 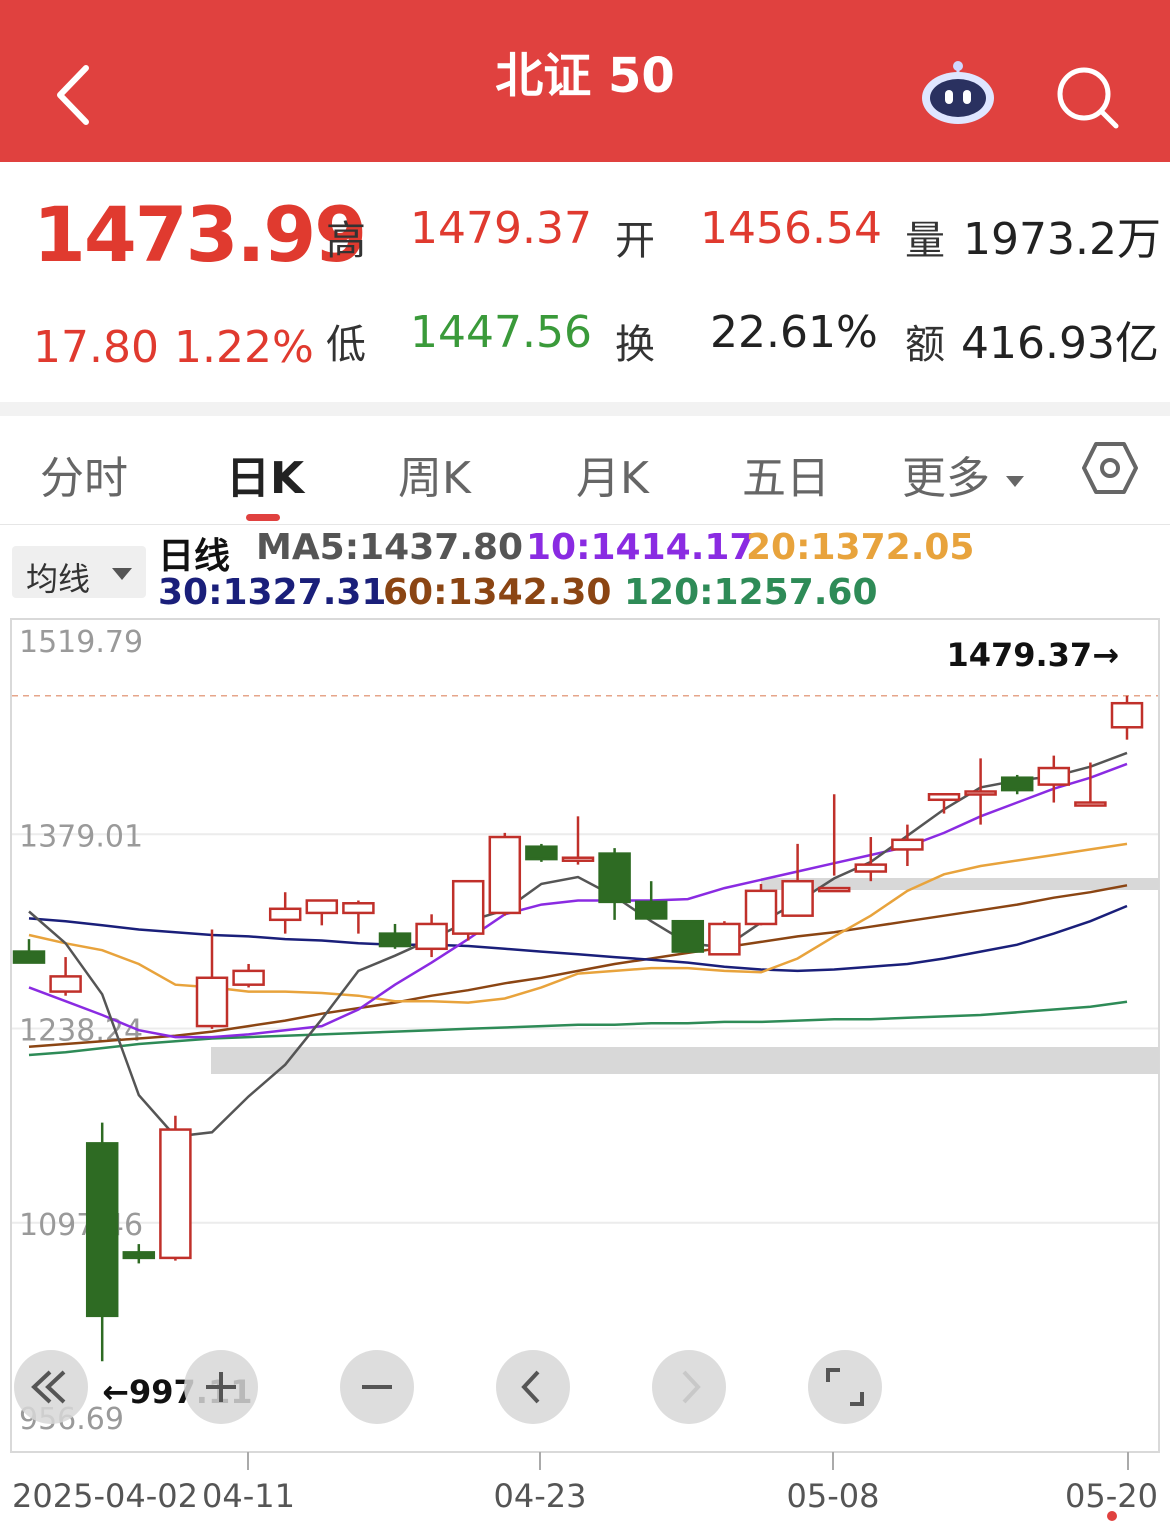 What do you see at coordinates (263, 517) in the screenshot?
I see `active-tab-indicator` at bounding box center [263, 517].